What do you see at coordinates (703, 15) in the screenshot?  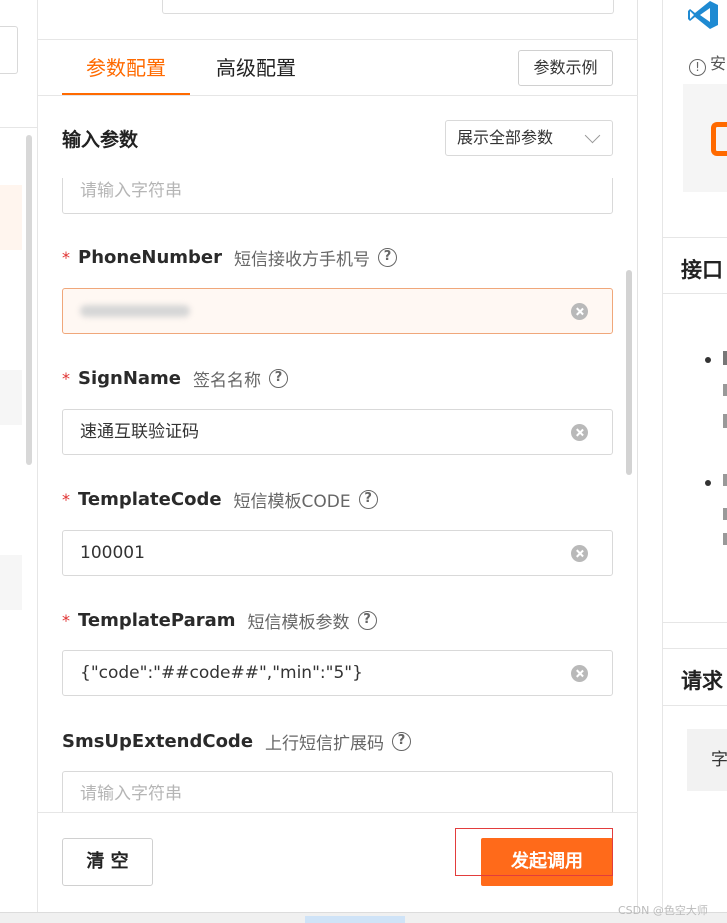 I see `vscode-icon` at bounding box center [703, 15].